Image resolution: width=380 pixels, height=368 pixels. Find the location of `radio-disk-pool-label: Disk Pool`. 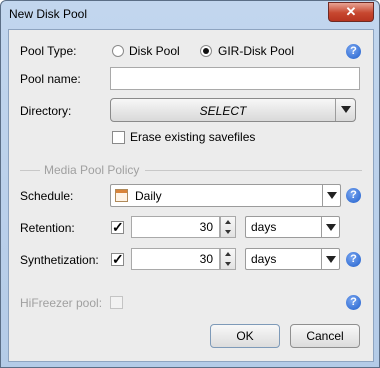

radio-disk-pool-label: Disk Pool is located at coordinates (154, 51).